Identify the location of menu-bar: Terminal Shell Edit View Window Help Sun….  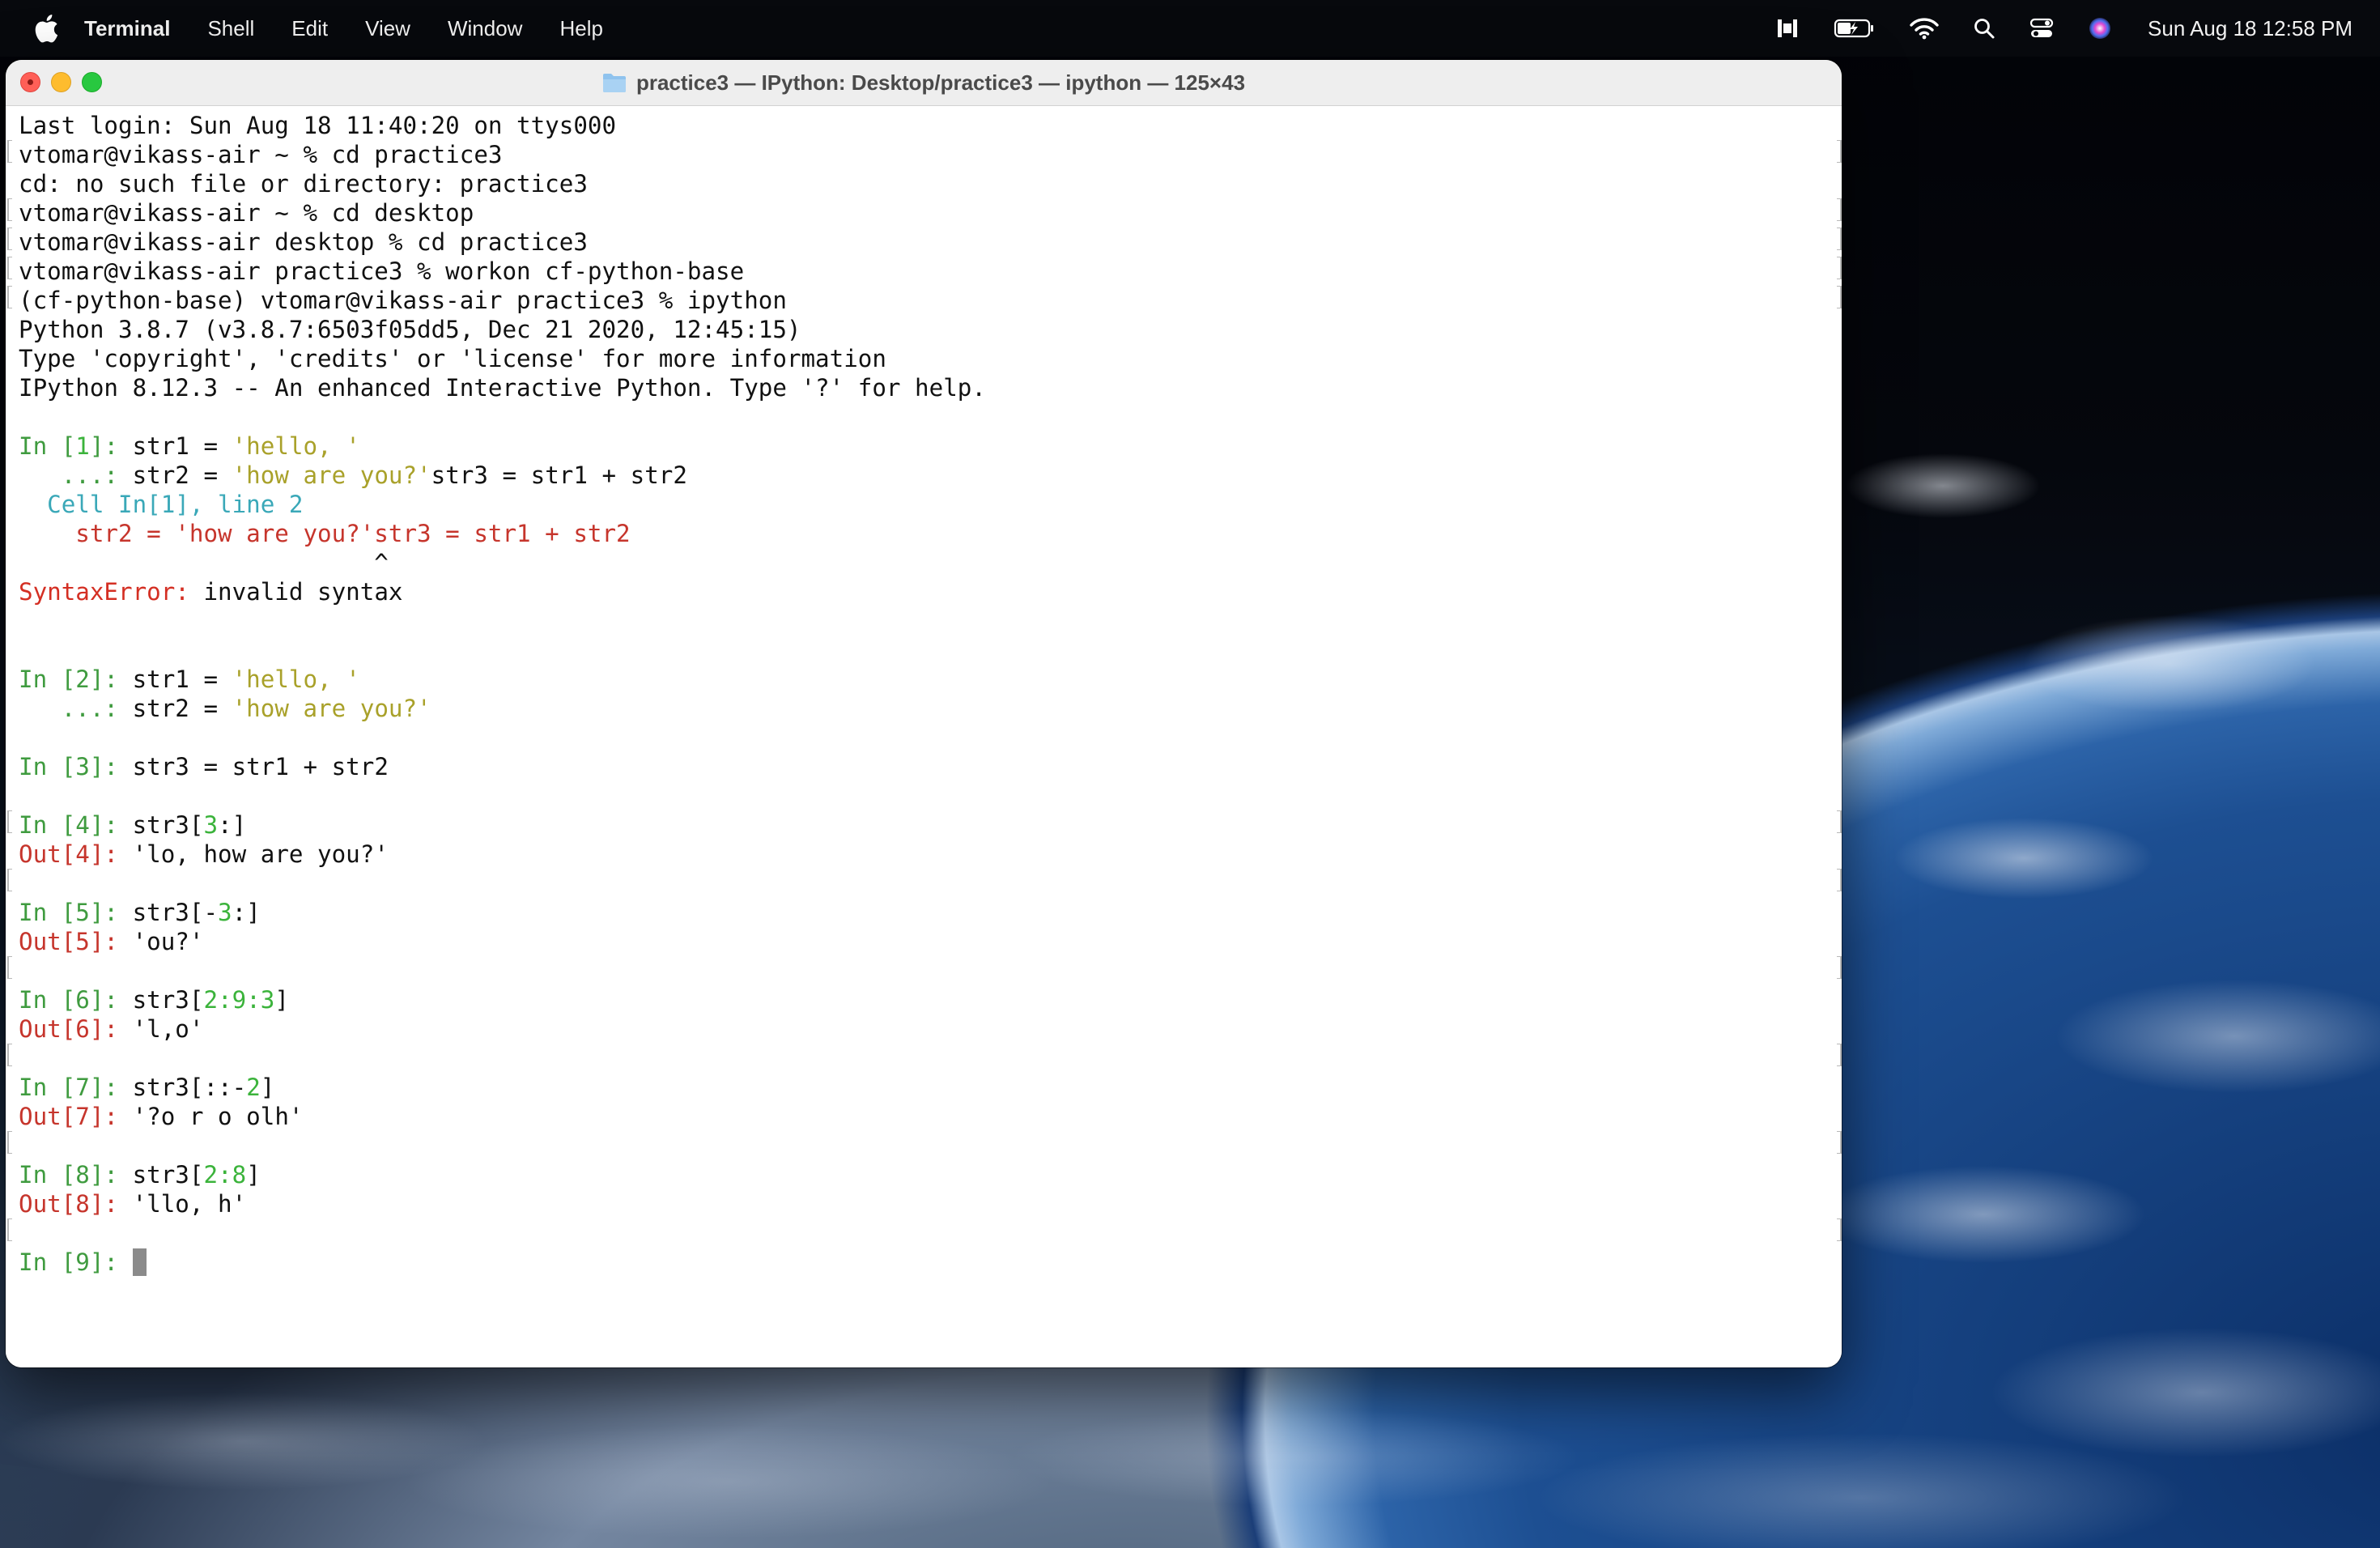
(1190, 29).